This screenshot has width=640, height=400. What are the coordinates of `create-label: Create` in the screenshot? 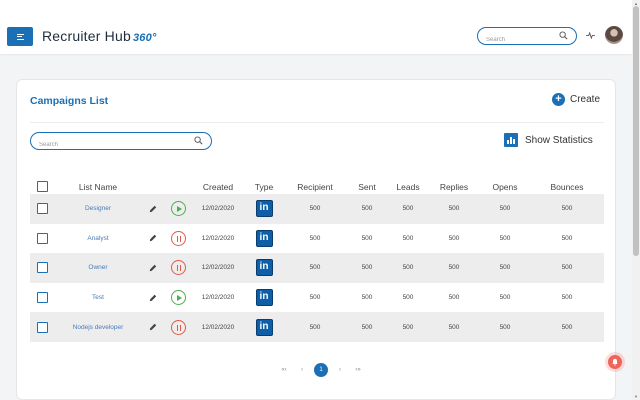 It's located at (585, 99).